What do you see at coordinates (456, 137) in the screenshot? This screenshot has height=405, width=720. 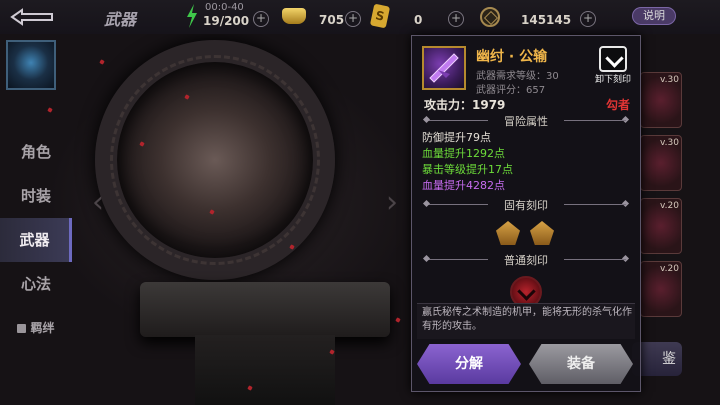 I see `attribute-line: 防御提升79点` at bounding box center [456, 137].